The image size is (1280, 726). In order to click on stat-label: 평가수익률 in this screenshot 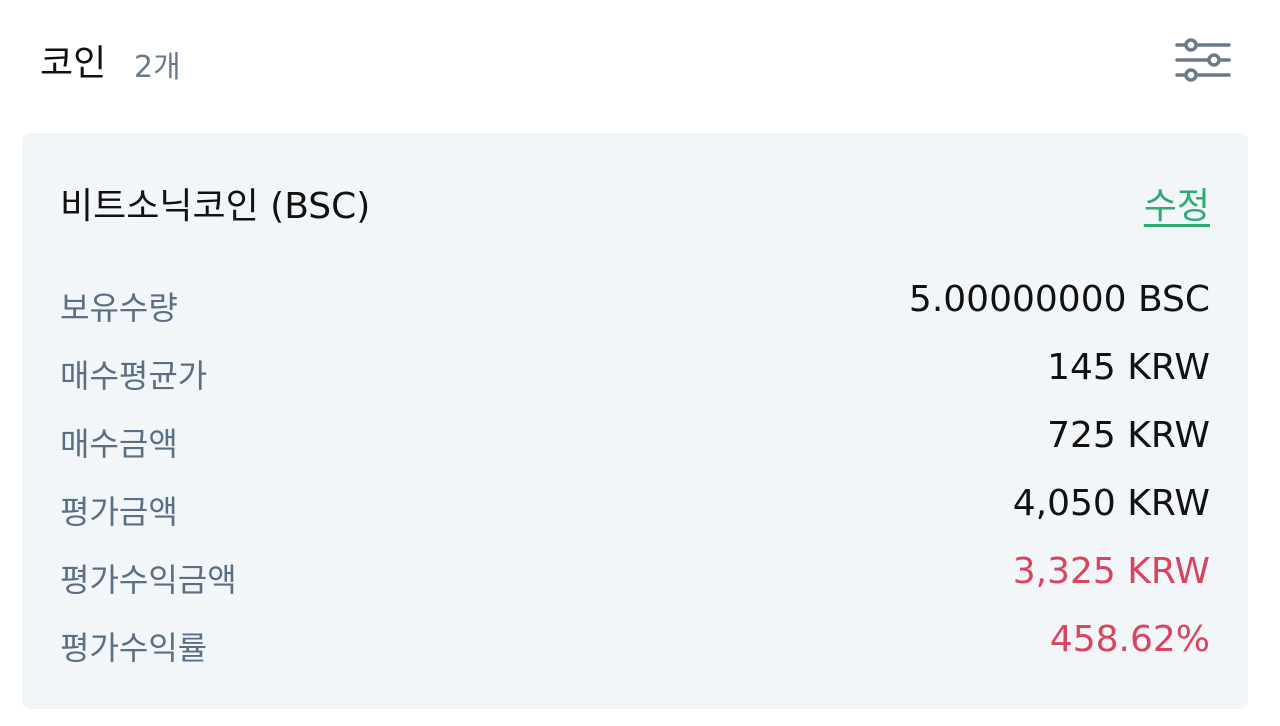, I will do `click(134, 648)`.